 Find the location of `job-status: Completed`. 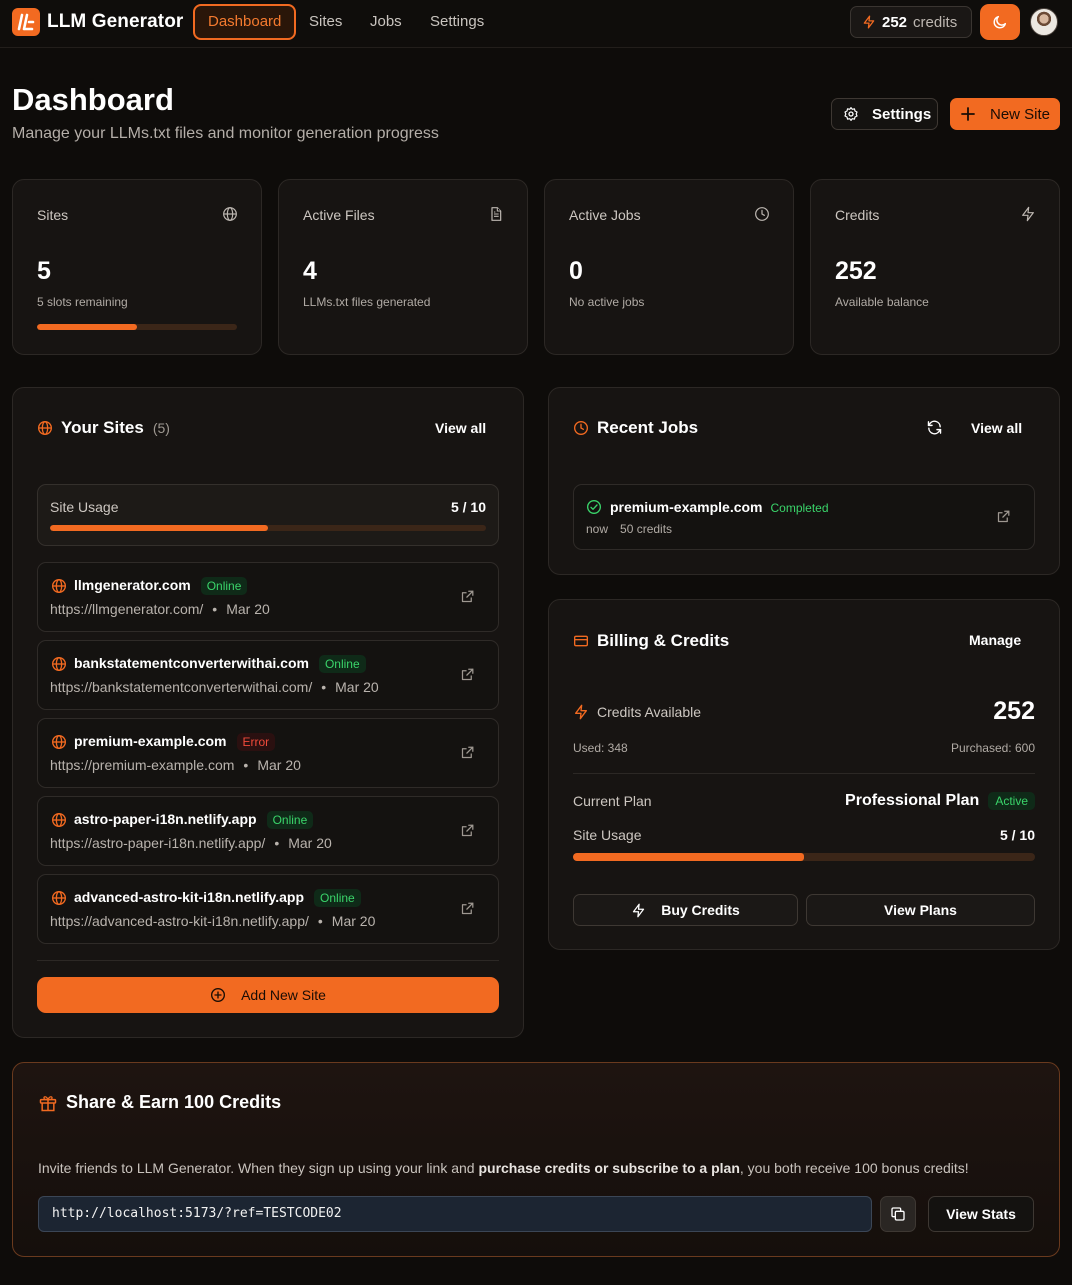

job-status: Completed is located at coordinates (799, 508).